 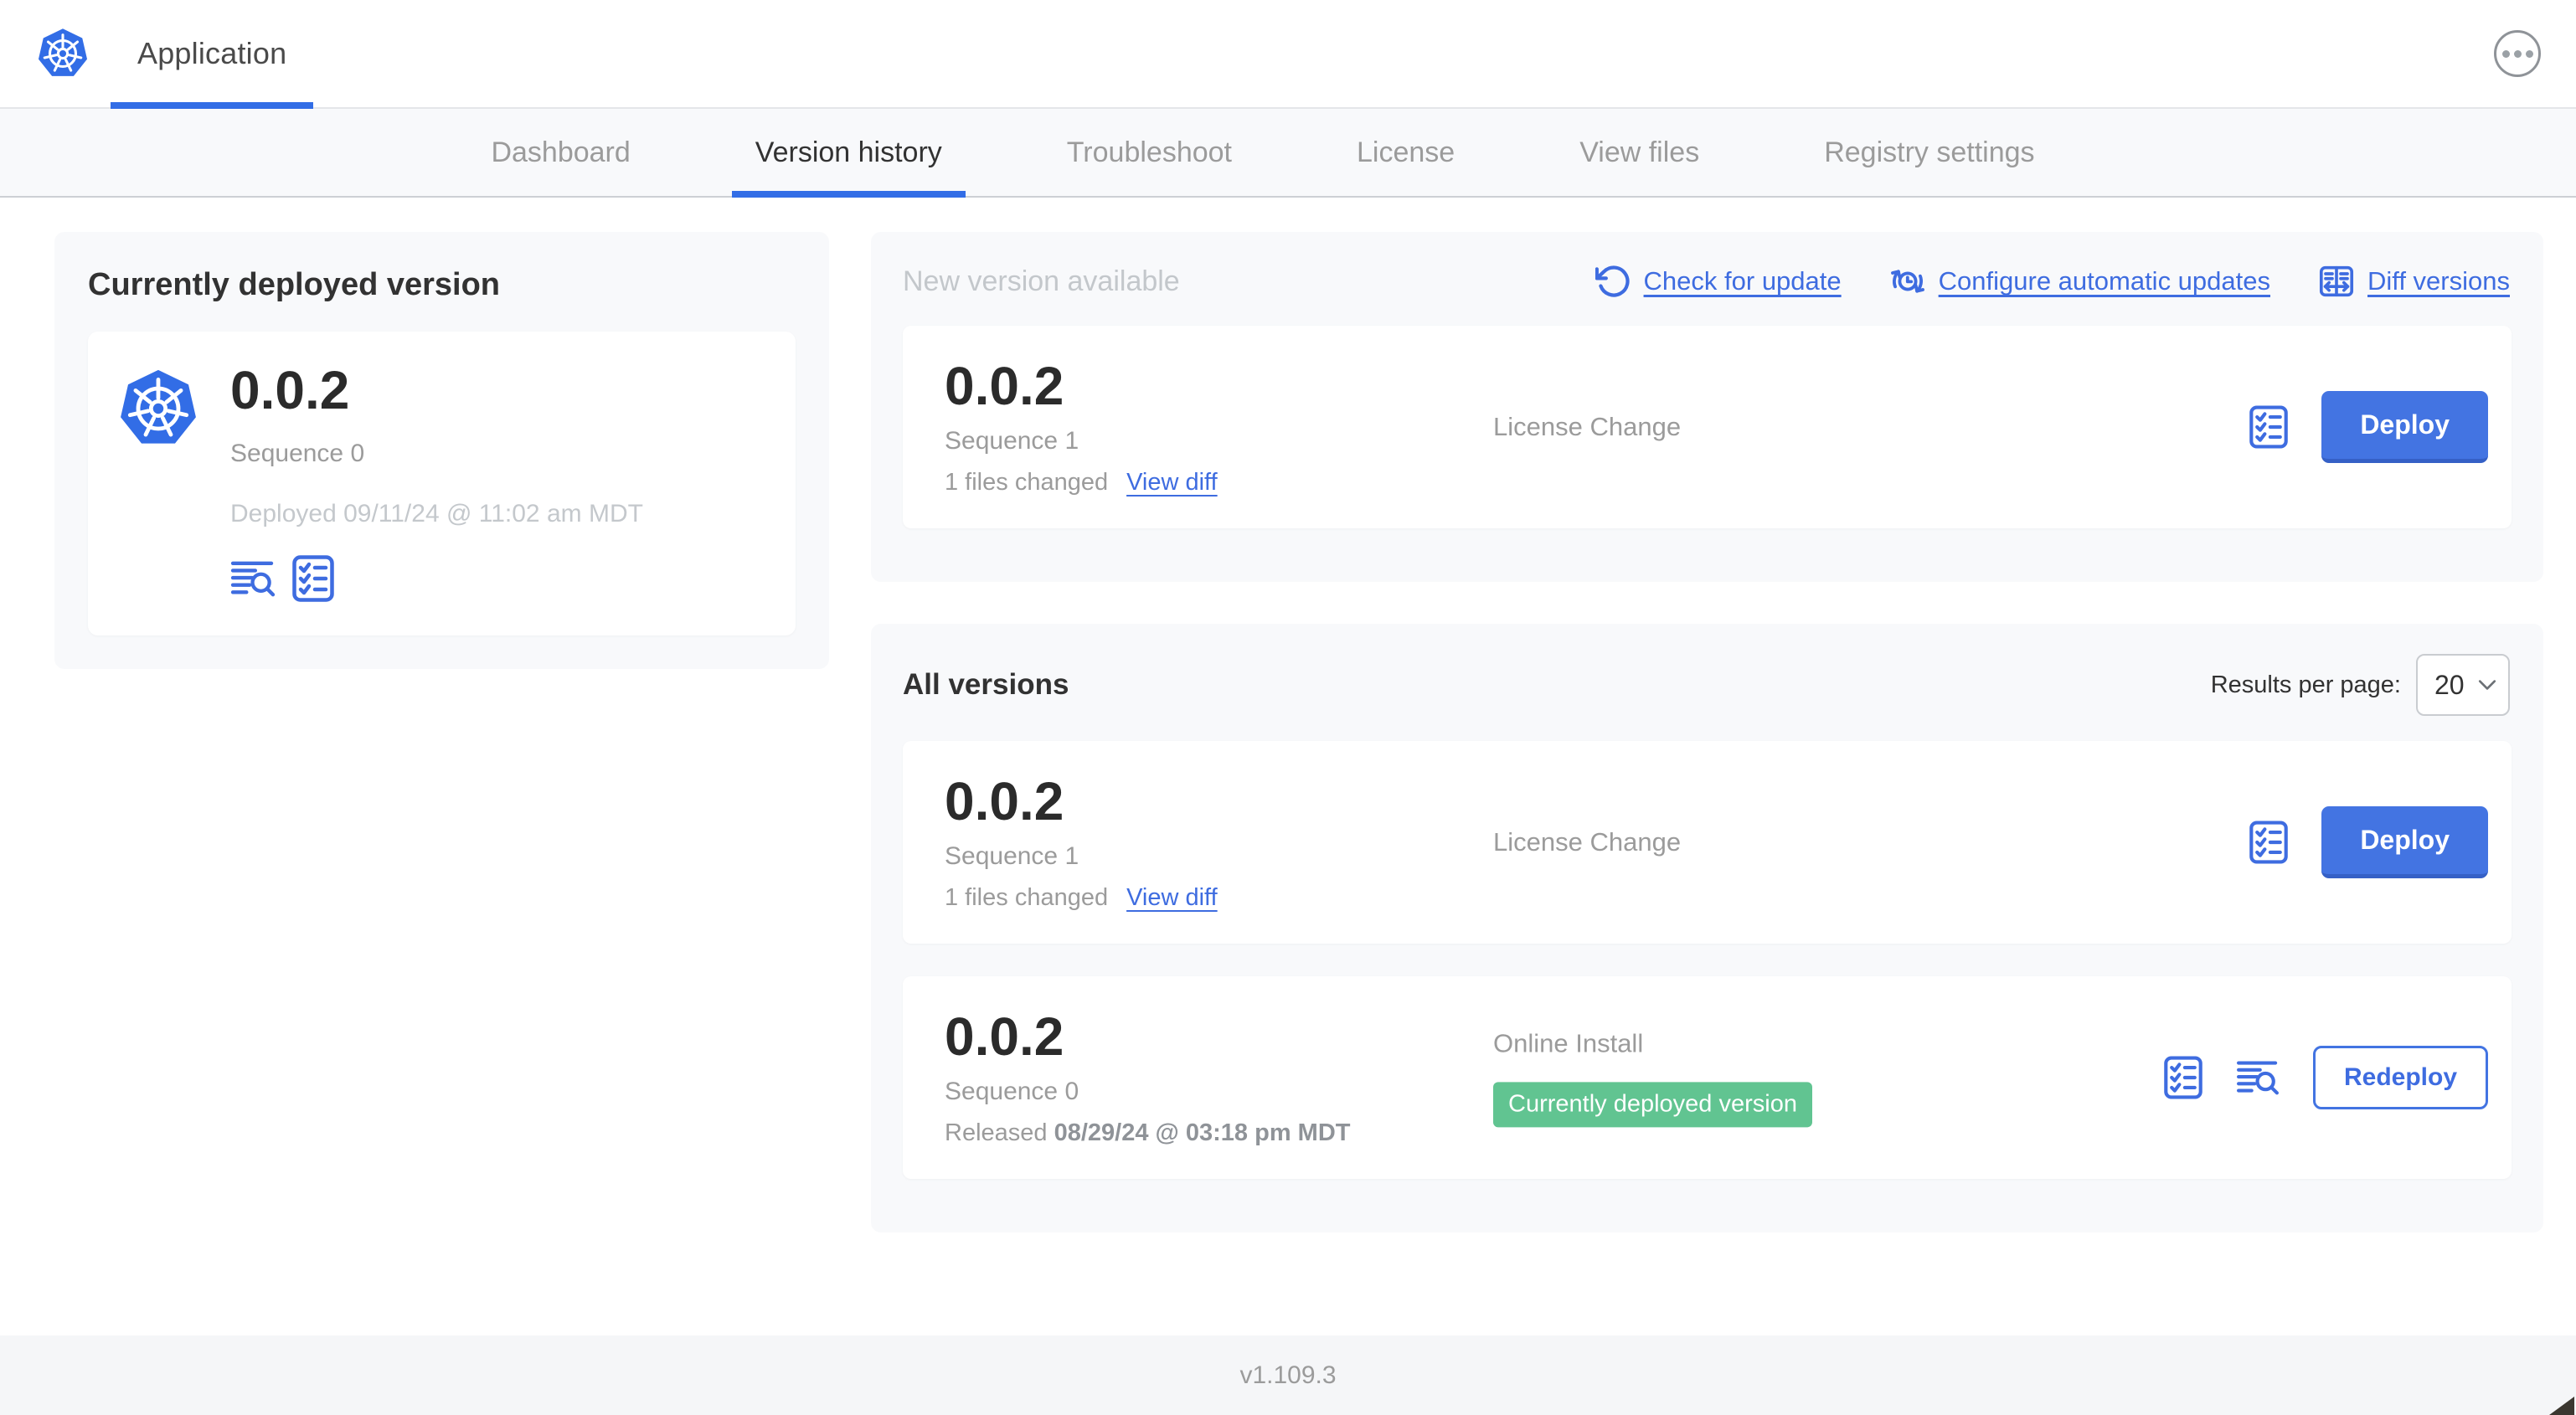 I want to click on current-sequence: Sequence 0, so click(x=297, y=454).